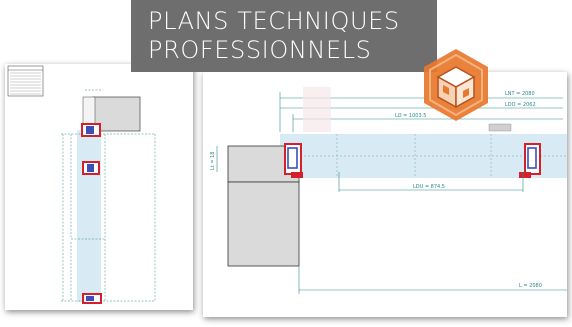 The height and width of the screenshot is (327, 572). I want to click on frame-profile-left, so click(293, 160).